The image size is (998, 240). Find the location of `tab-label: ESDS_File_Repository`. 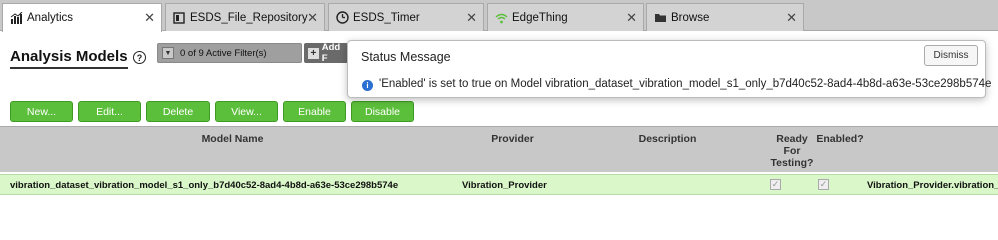

tab-label: ESDS_File_Repository is located at coordinates (249, 17).